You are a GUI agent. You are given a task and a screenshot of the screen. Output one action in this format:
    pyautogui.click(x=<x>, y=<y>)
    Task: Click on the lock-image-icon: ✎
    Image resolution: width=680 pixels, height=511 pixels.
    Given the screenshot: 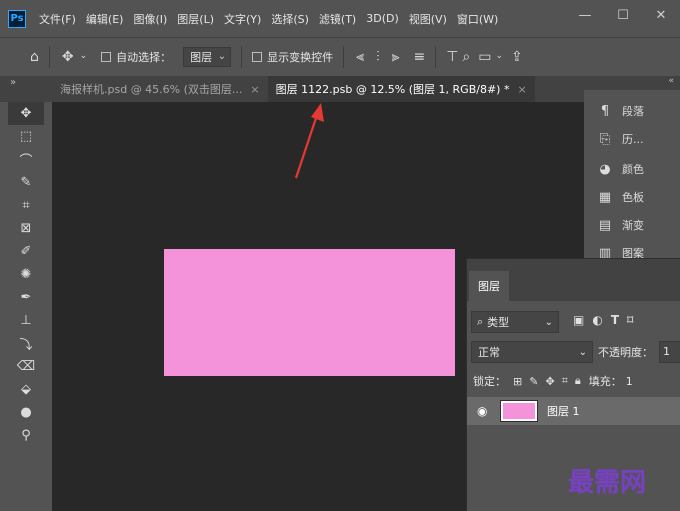 What is the action you would take?
    pyautogui.click(x=533, y=381)
    